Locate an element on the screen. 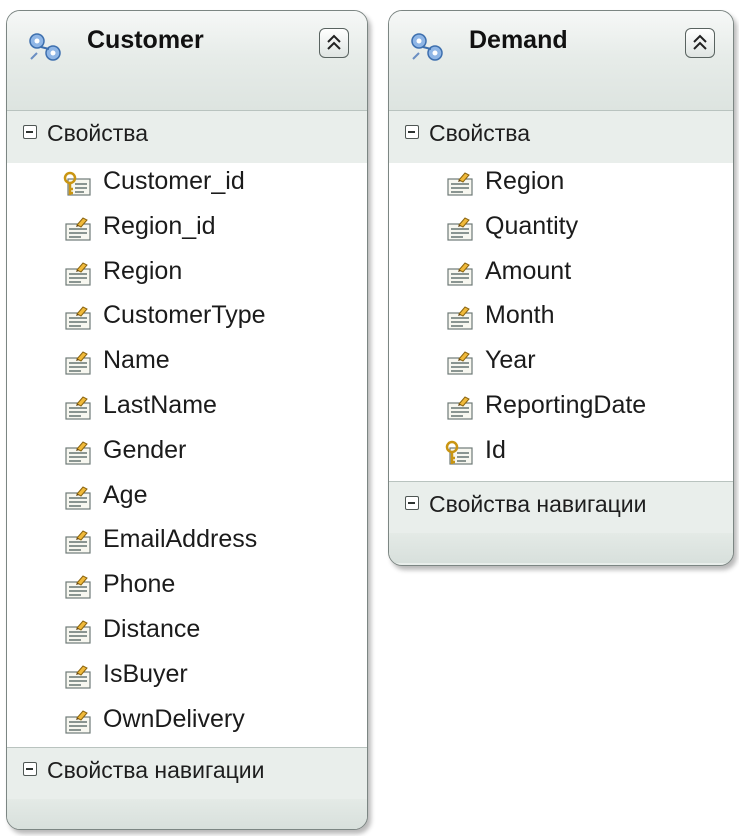 This screenshot has width=739, height=836. property-row: Phone is located at coordinates (187, 588).